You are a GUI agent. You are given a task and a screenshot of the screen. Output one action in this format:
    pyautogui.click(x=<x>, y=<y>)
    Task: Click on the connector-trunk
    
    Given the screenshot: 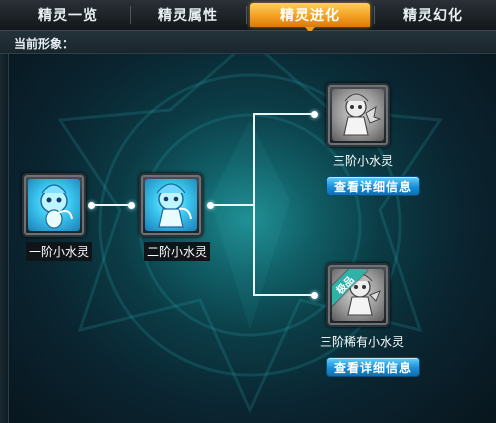 What is the action you would take?
    pyautogui.click(x=254, y=204)
    